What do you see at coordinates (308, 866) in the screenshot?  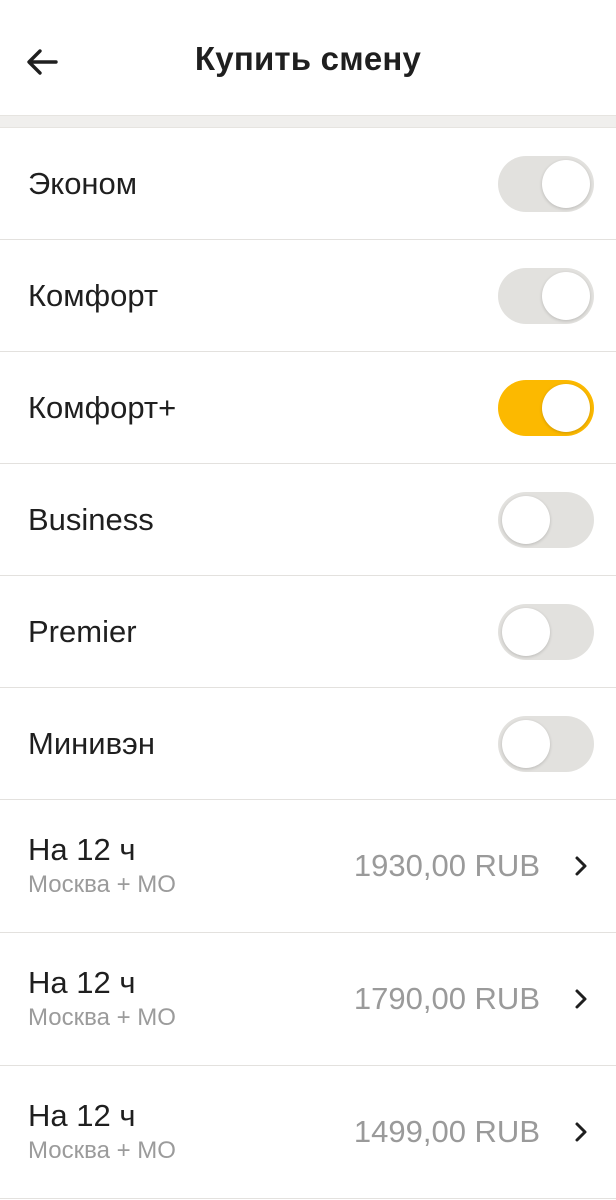 I see `offer-item: На 12 ч Москва + МО 1930,00 RUB` at bounding box center [308, 866].